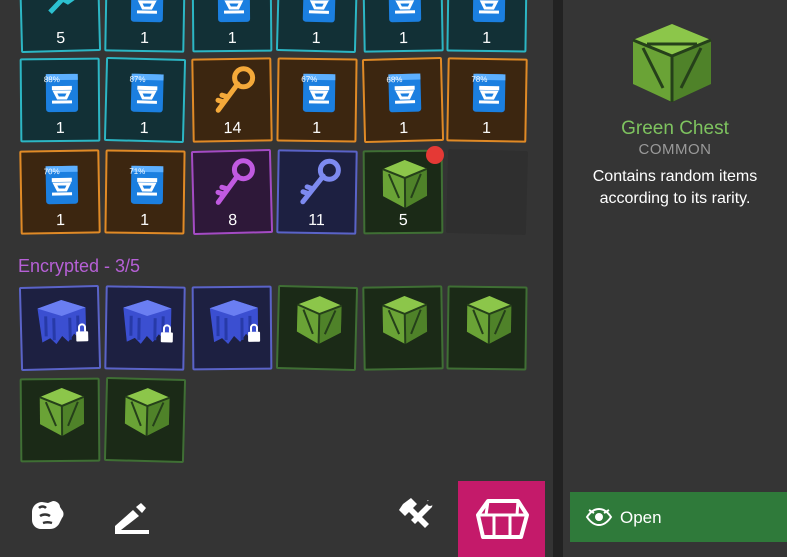 The height and width of the screenshot is (557, 787). Describe the element at coordinates (232, 128) in the screenshot. I see `item-count: 14` at that location.